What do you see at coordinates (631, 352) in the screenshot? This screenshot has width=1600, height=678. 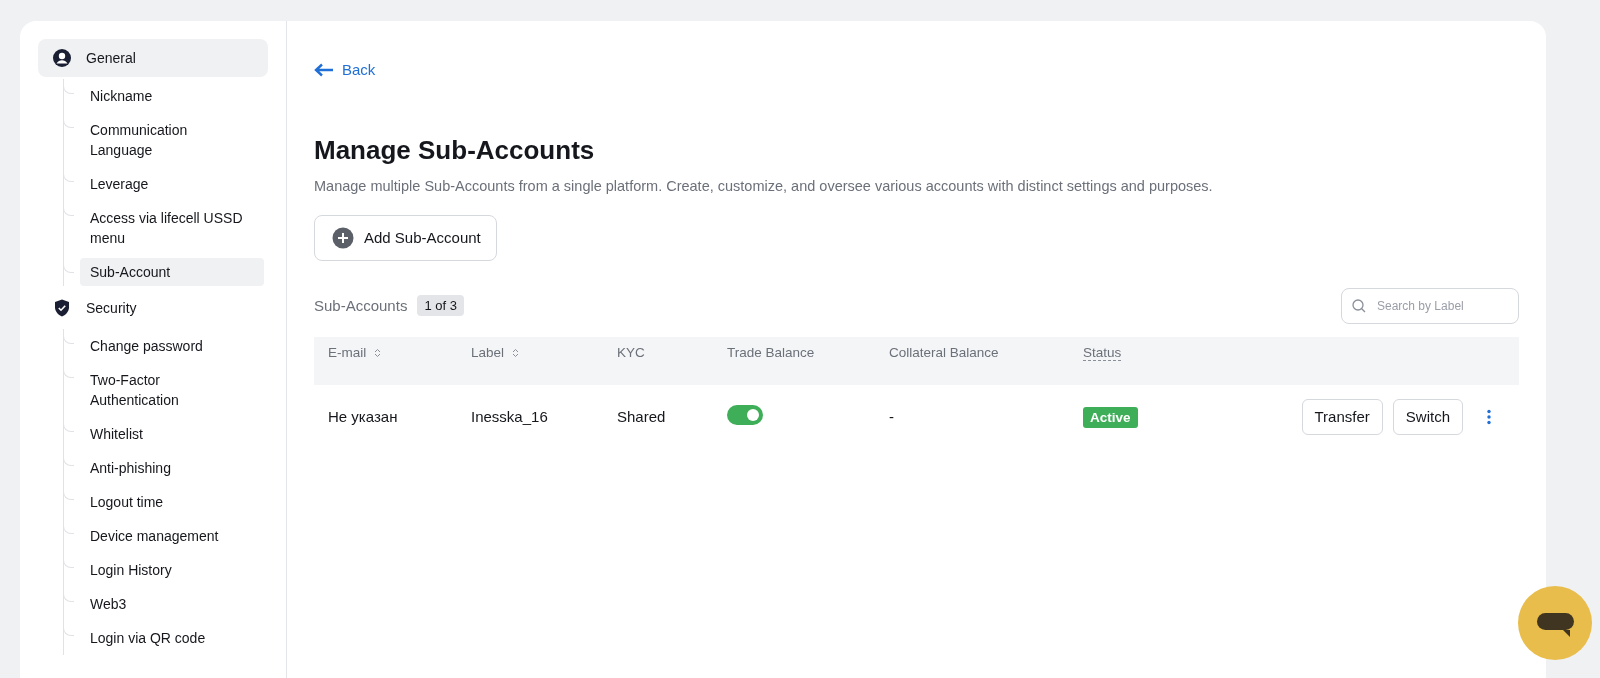 I see `column-header: KYC` at bounding box center [631, 352].